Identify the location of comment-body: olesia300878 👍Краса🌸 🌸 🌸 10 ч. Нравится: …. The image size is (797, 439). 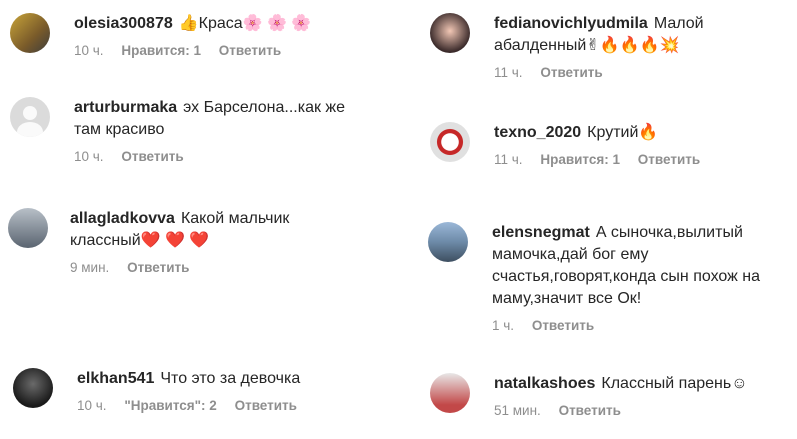
(224, 35).